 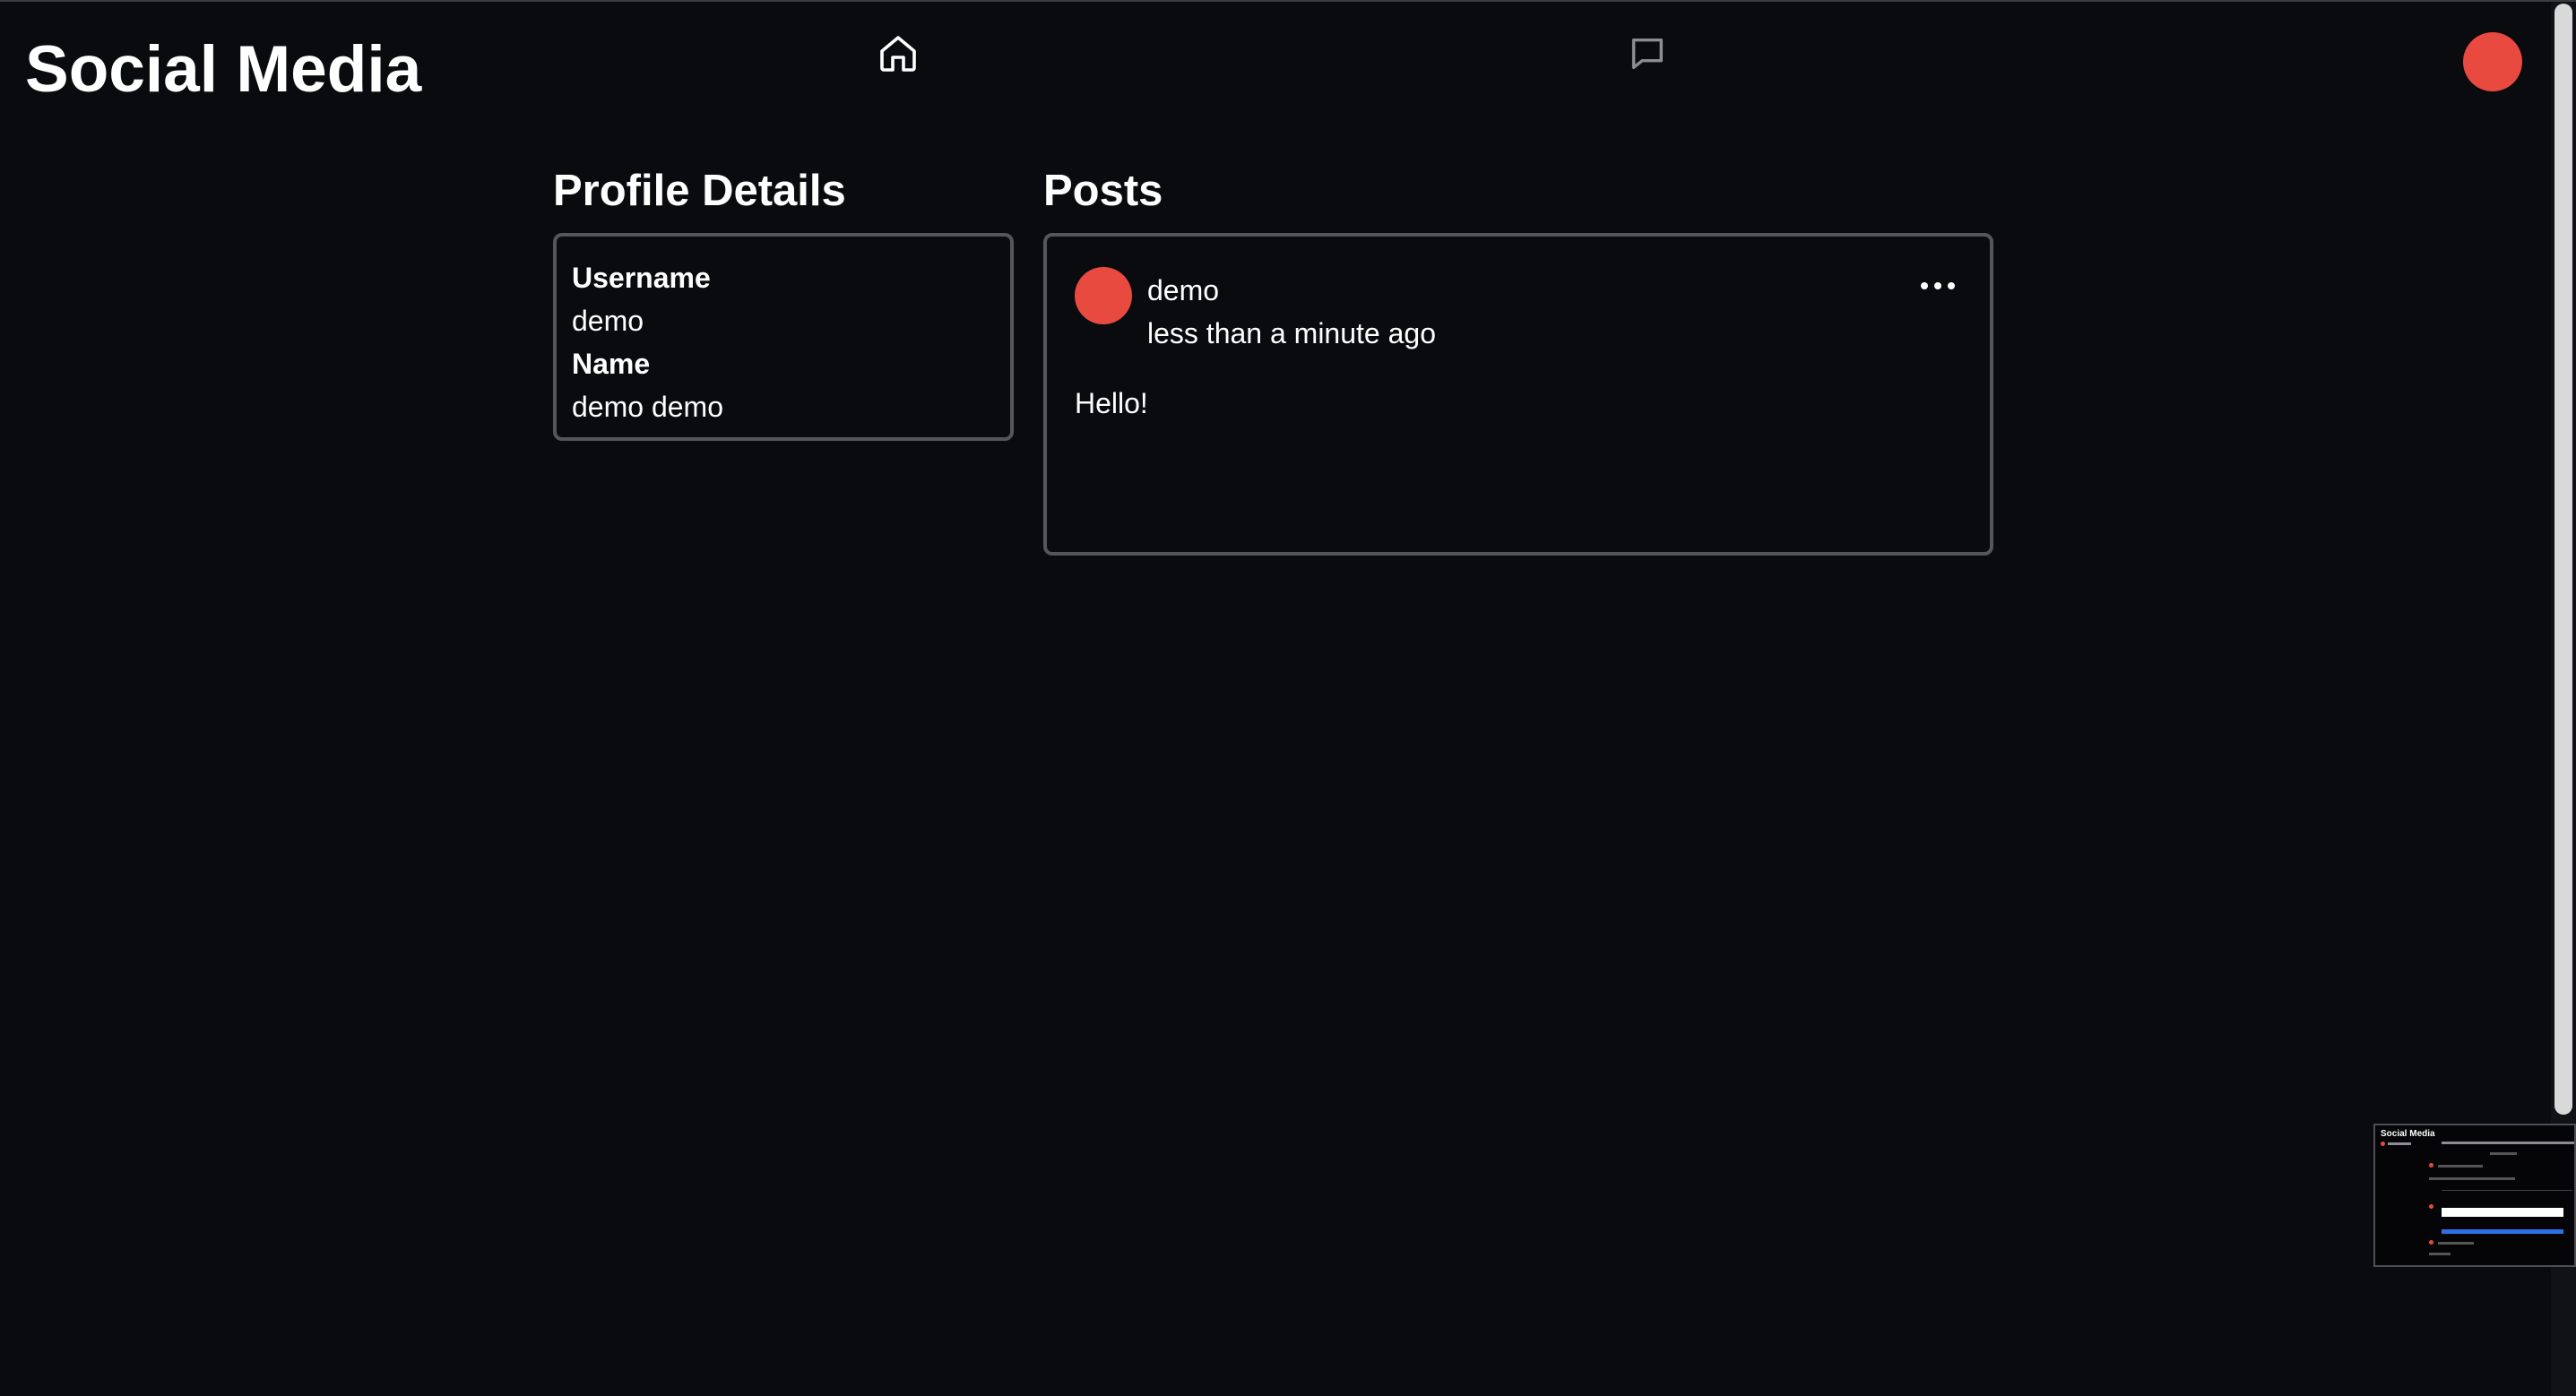 I want to click on screenshot-preview-thumbnail: Social Media, so click(x=2474, y=1195).